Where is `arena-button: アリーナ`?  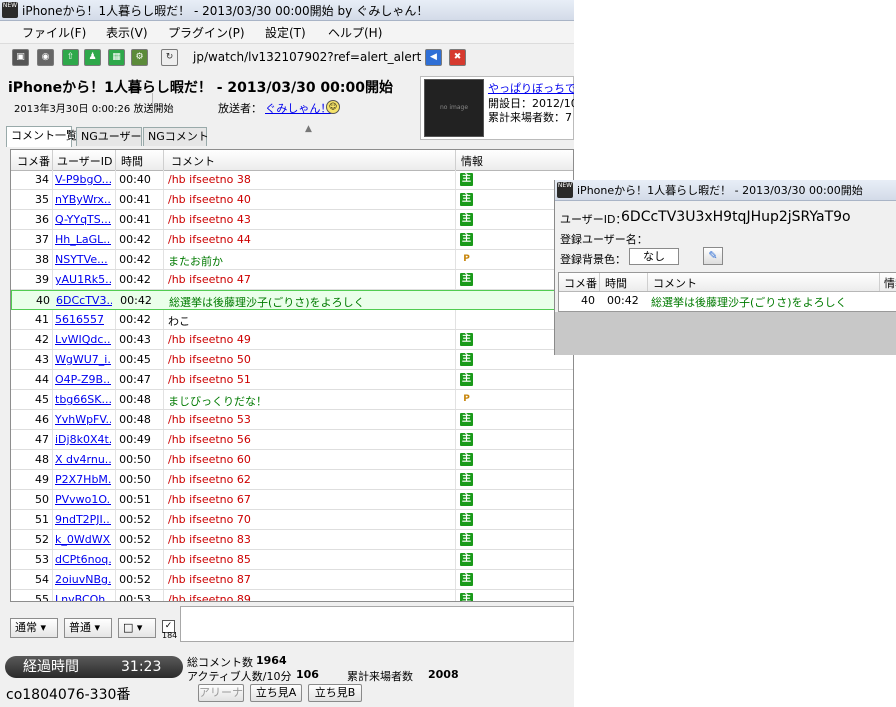
arena-button: アリーナ is located at coordinates (221, 693).